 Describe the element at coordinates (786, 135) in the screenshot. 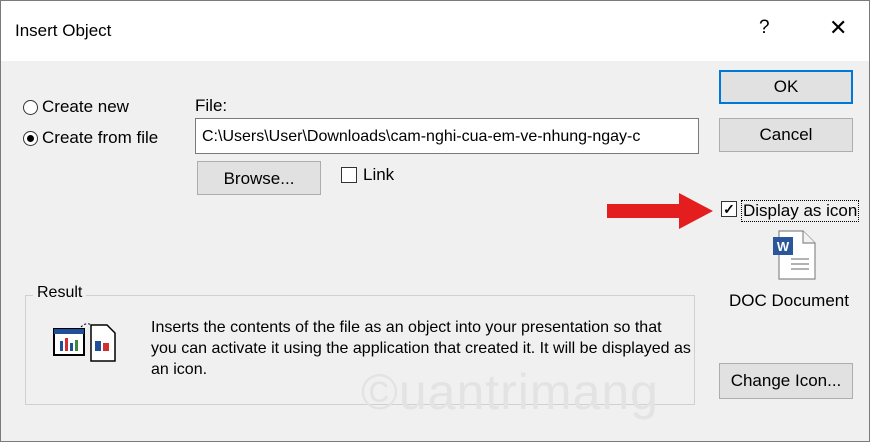

I see `cancel-button: Cancel` at that location.